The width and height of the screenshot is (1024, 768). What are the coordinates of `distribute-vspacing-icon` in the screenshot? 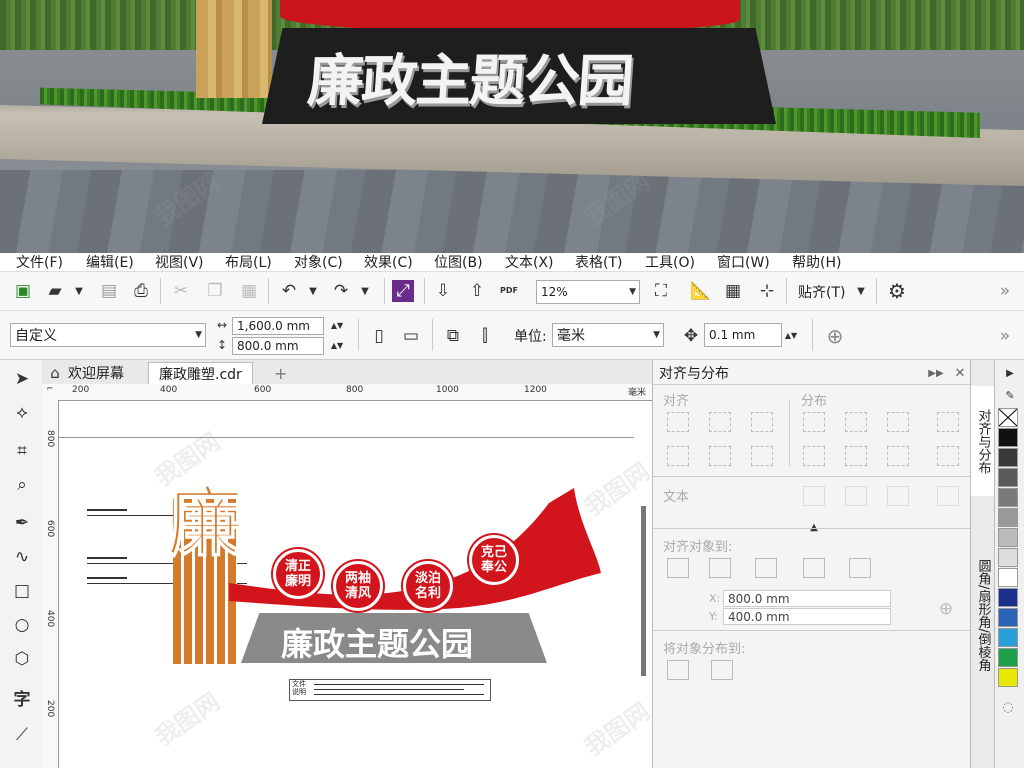 It's located at (898, 456).